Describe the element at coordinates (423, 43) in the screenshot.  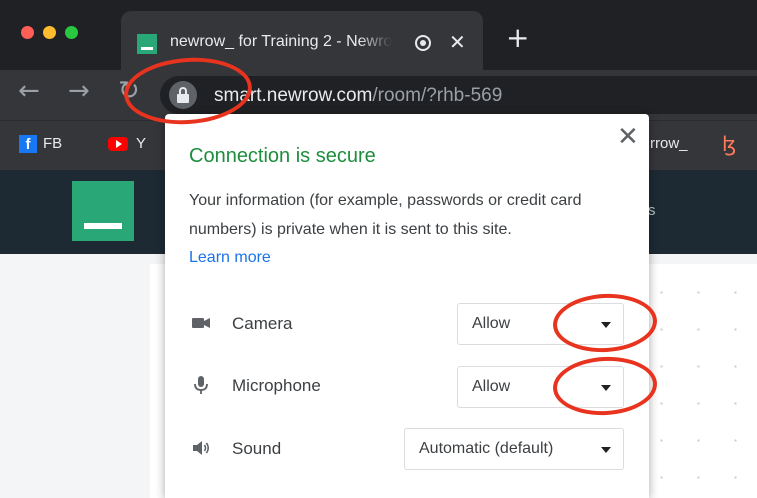
I see `recording-indicator-icon` at that location.